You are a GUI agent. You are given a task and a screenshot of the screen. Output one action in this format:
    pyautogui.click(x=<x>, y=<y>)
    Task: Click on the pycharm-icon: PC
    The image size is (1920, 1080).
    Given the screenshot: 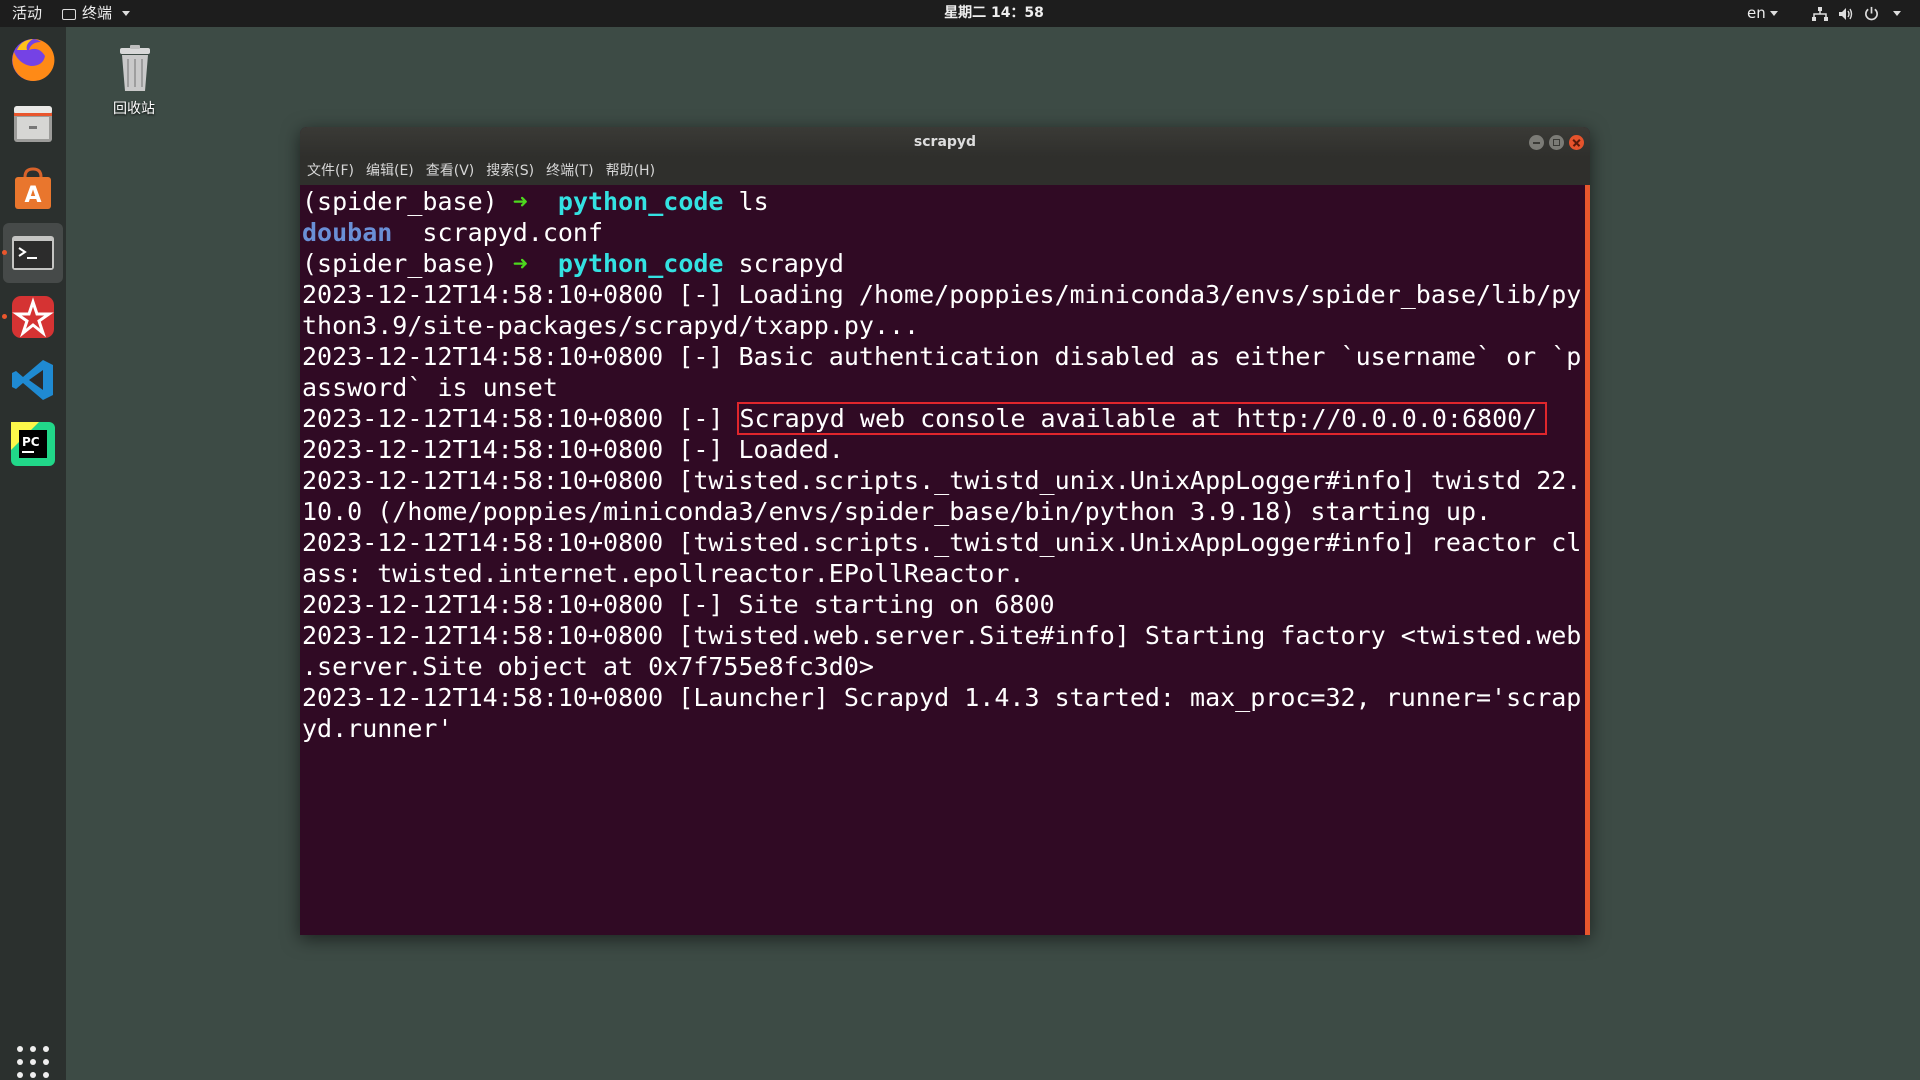 What is the action you would take?
    pyautogui.click(x=33, y=444)
    